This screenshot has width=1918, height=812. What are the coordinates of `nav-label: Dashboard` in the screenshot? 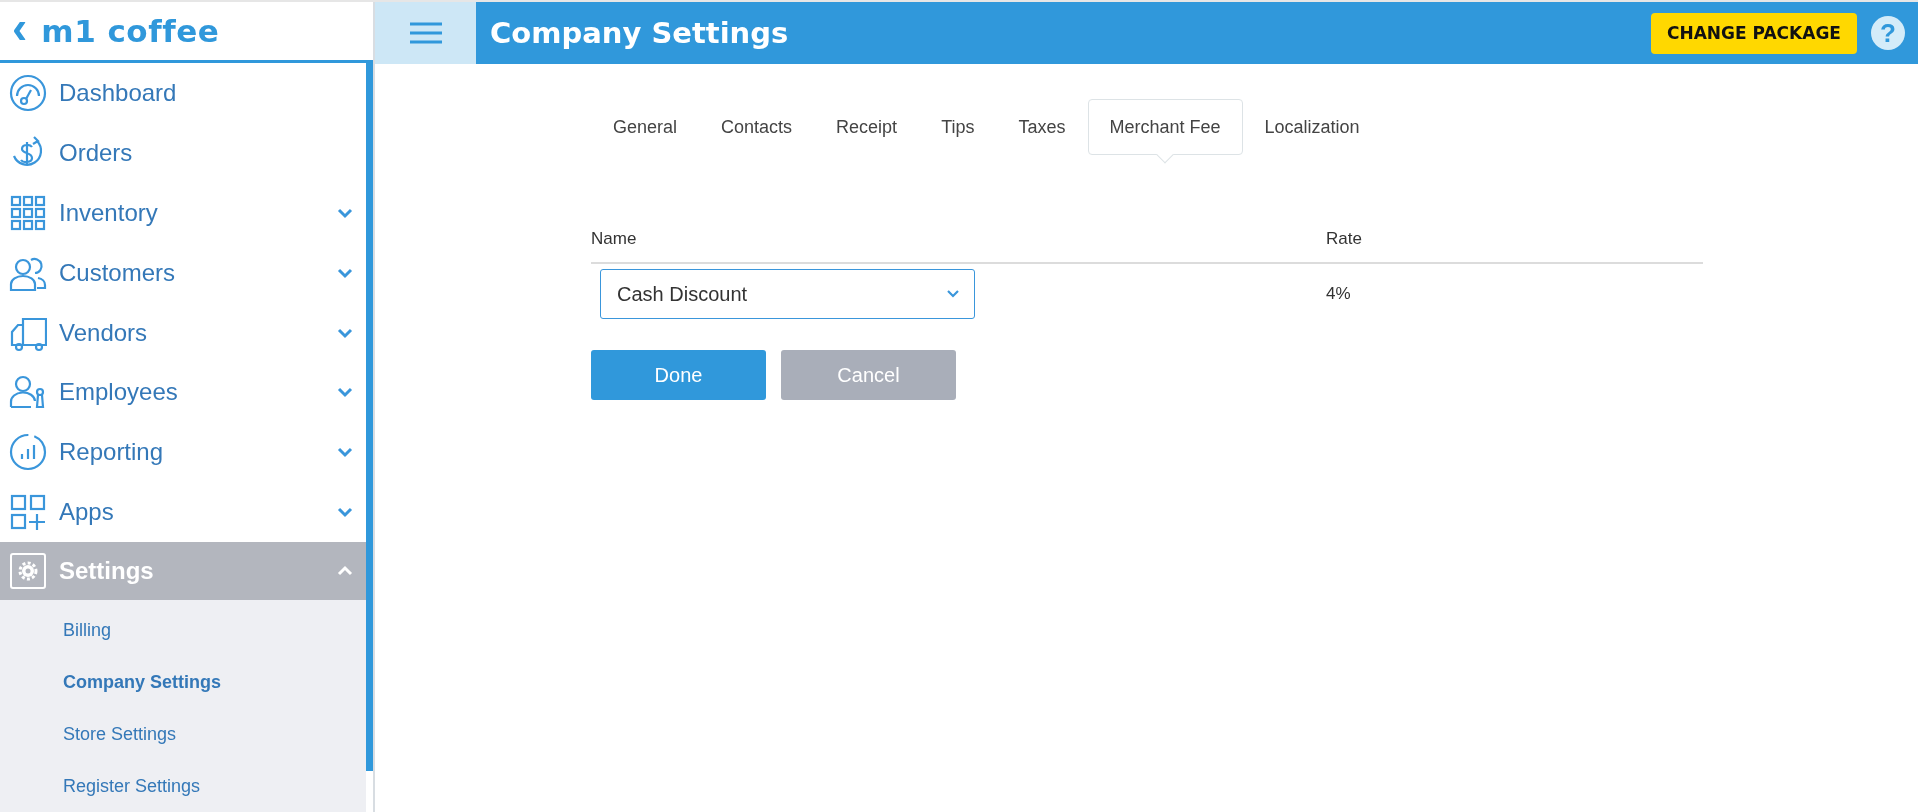 It's located at (118, 92).